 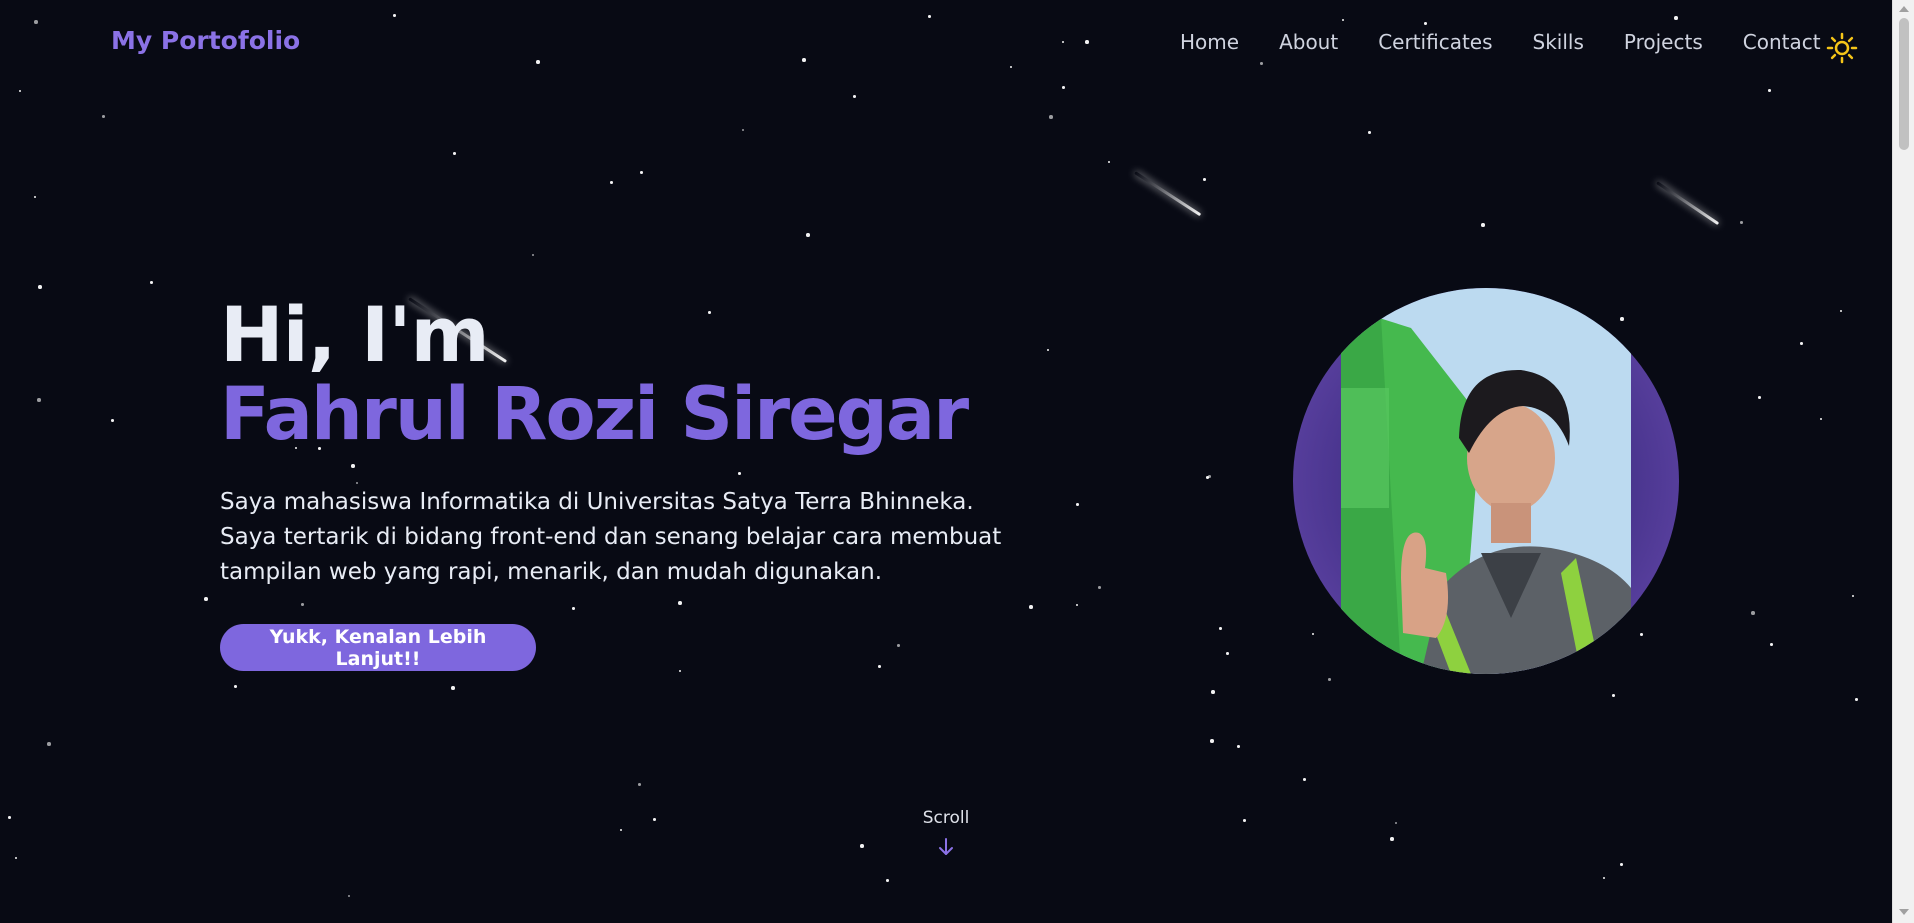 I want to click on hero-greeting: Hi, I'm, so click(x=355, y=334).